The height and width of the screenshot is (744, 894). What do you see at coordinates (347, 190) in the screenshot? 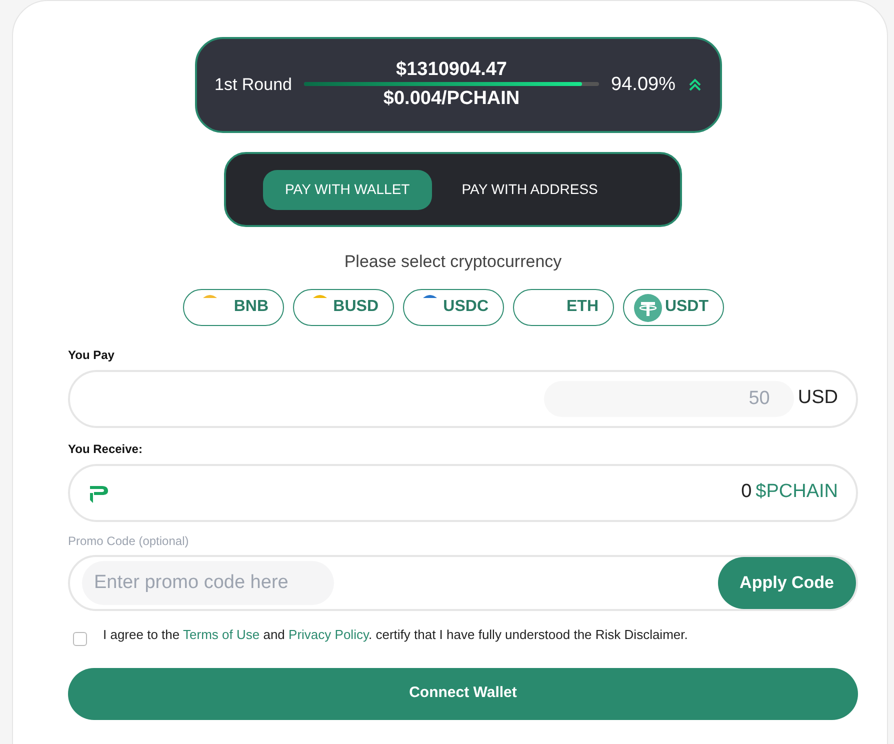
I see `payment-tab: PAY WITH WALLET` at bounding box center [347, 190].